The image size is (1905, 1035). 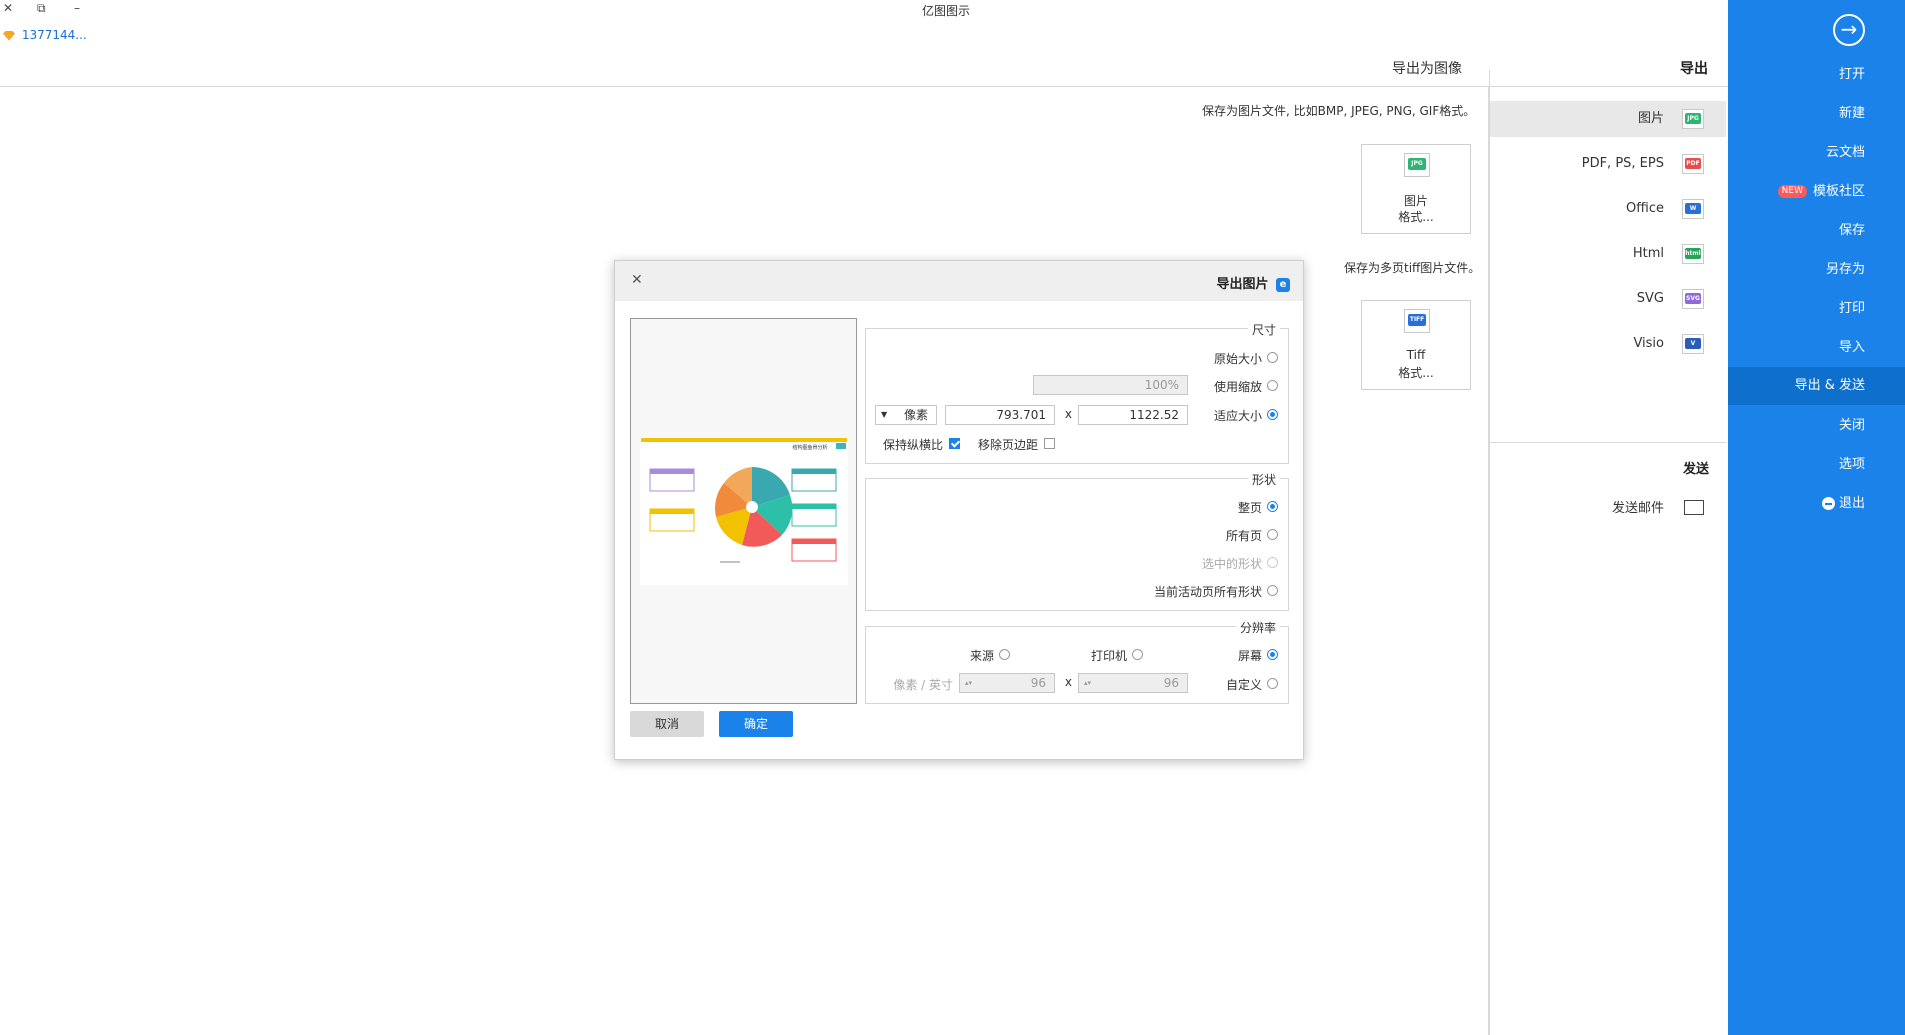 I want to click on close-window-button: ✕, so click(x=8, y=8).